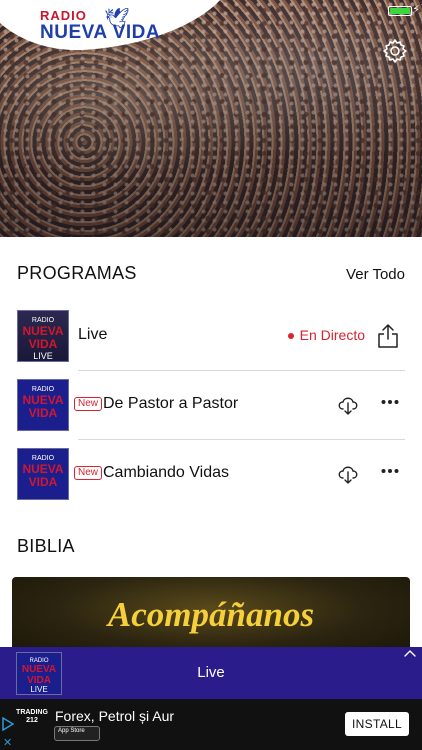  What do you see at coordinates (7, 742) in the screenshot?
I see `ad-close-icon: ✕` at bounding box center [7, 742].